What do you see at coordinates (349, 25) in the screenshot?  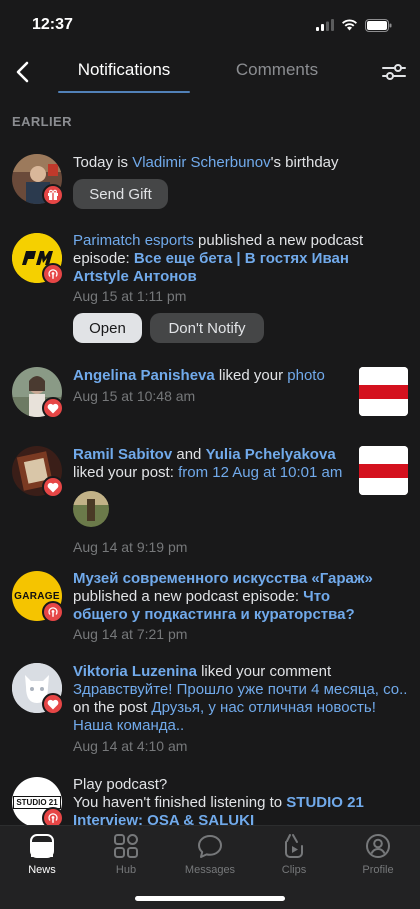 I see `wifi-icon` at bounding box center [349, 25].